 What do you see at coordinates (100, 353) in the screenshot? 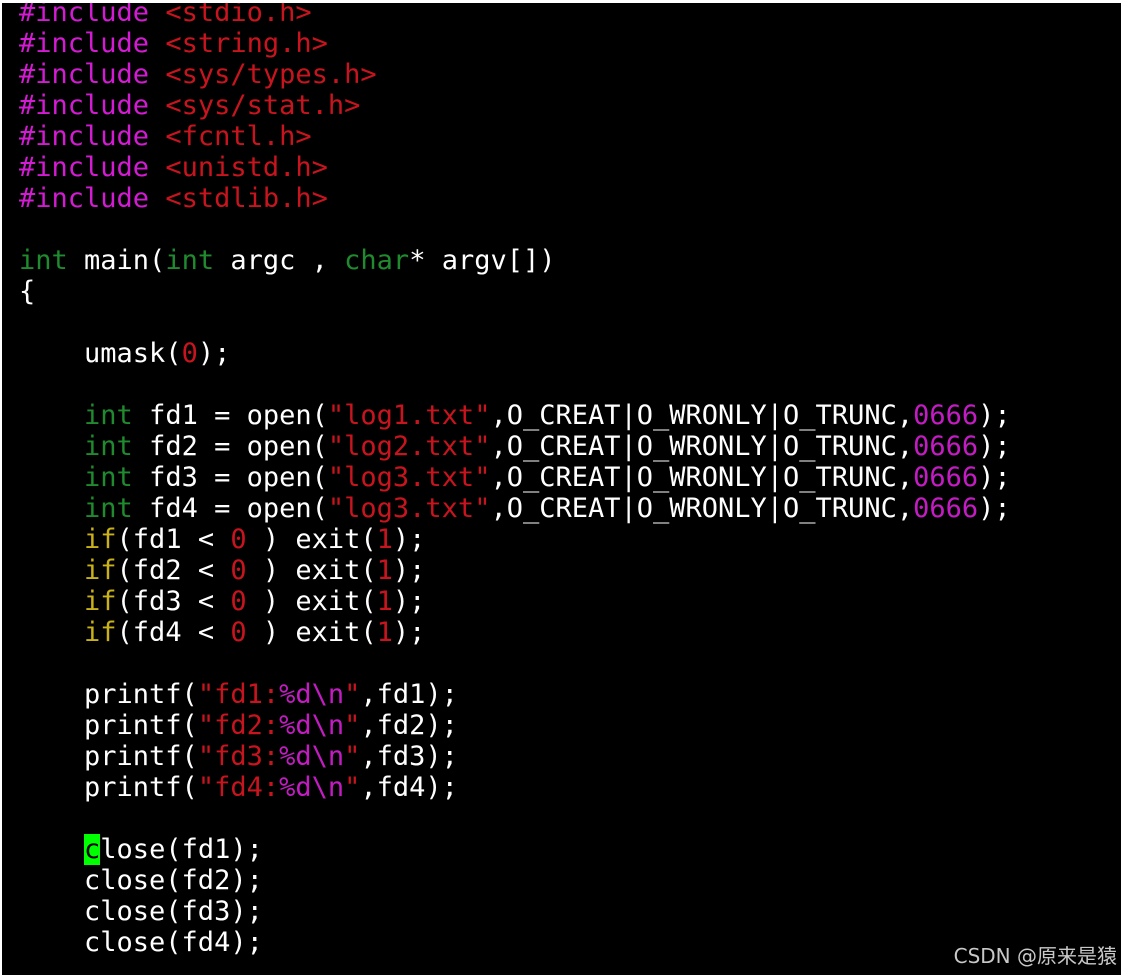
I see `code-token-default: umask(` at bounding box center [100, 353].